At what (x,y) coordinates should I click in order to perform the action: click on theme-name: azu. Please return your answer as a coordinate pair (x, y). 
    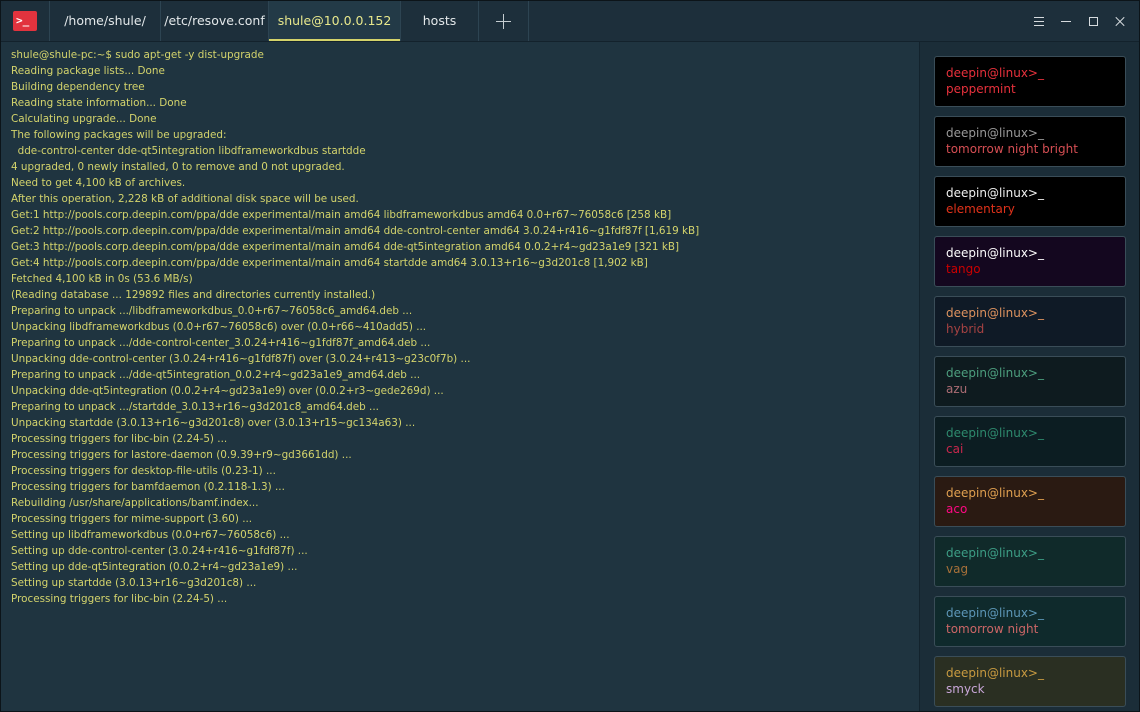
    Looking at the image, I should click on (957, 389).